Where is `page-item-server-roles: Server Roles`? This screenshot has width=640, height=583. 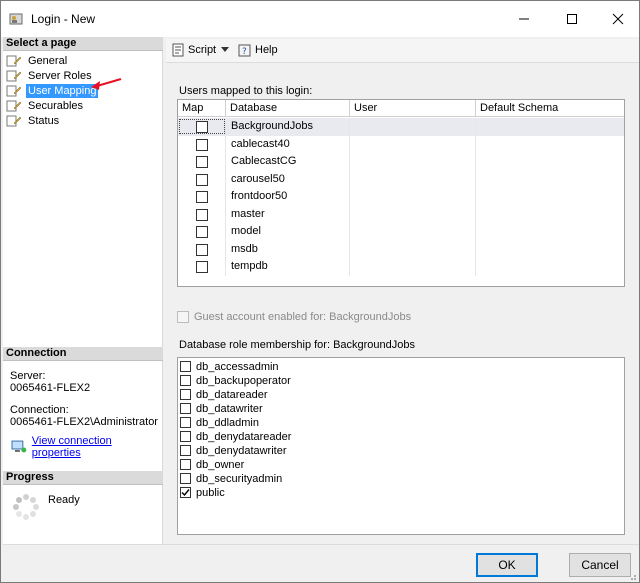
page-item-server-roles: Server Roles is located at coordinates (50, 75).